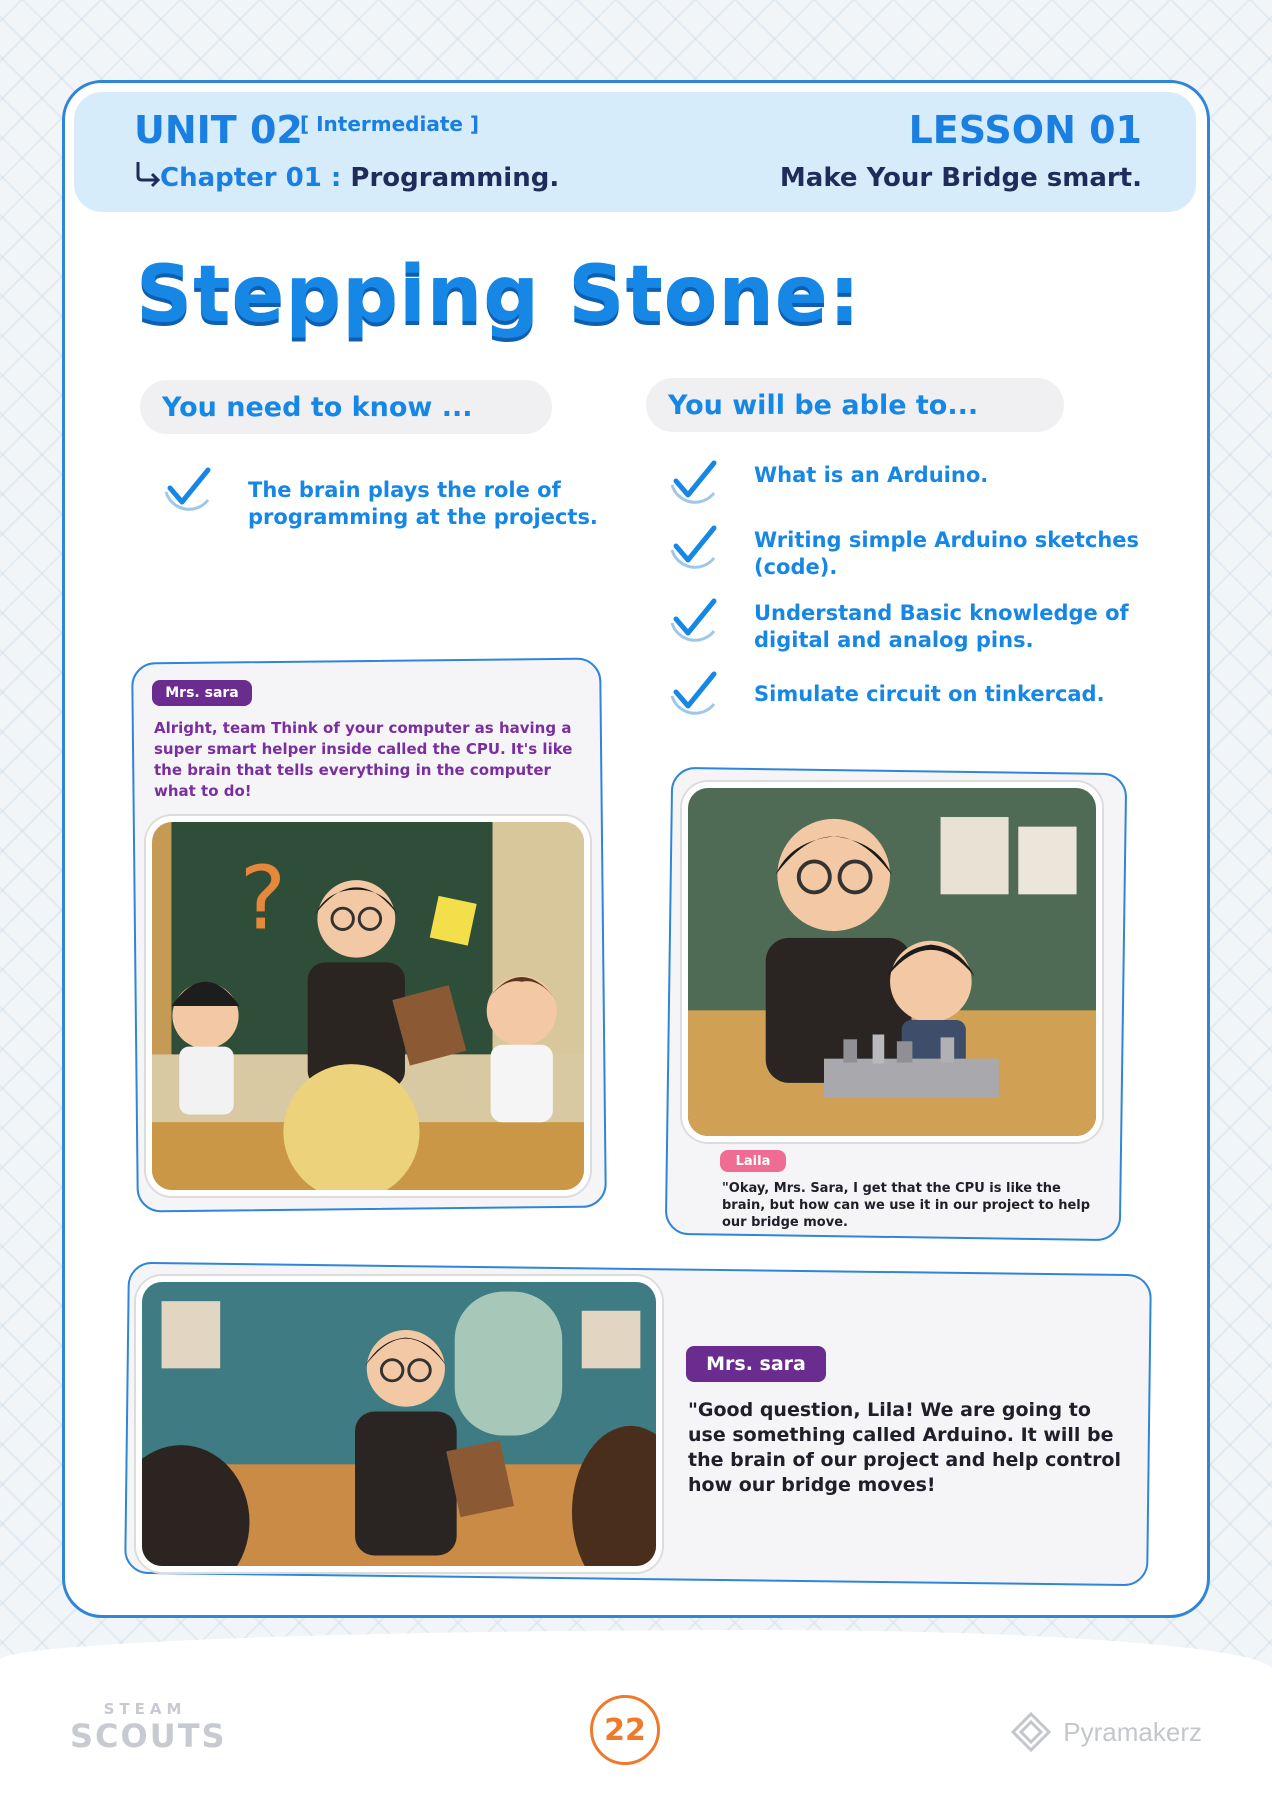 The width and height of the screenshot is (1272, 1800). I want to click on classroom-image-teacher-explaining, so click(399, 1424).